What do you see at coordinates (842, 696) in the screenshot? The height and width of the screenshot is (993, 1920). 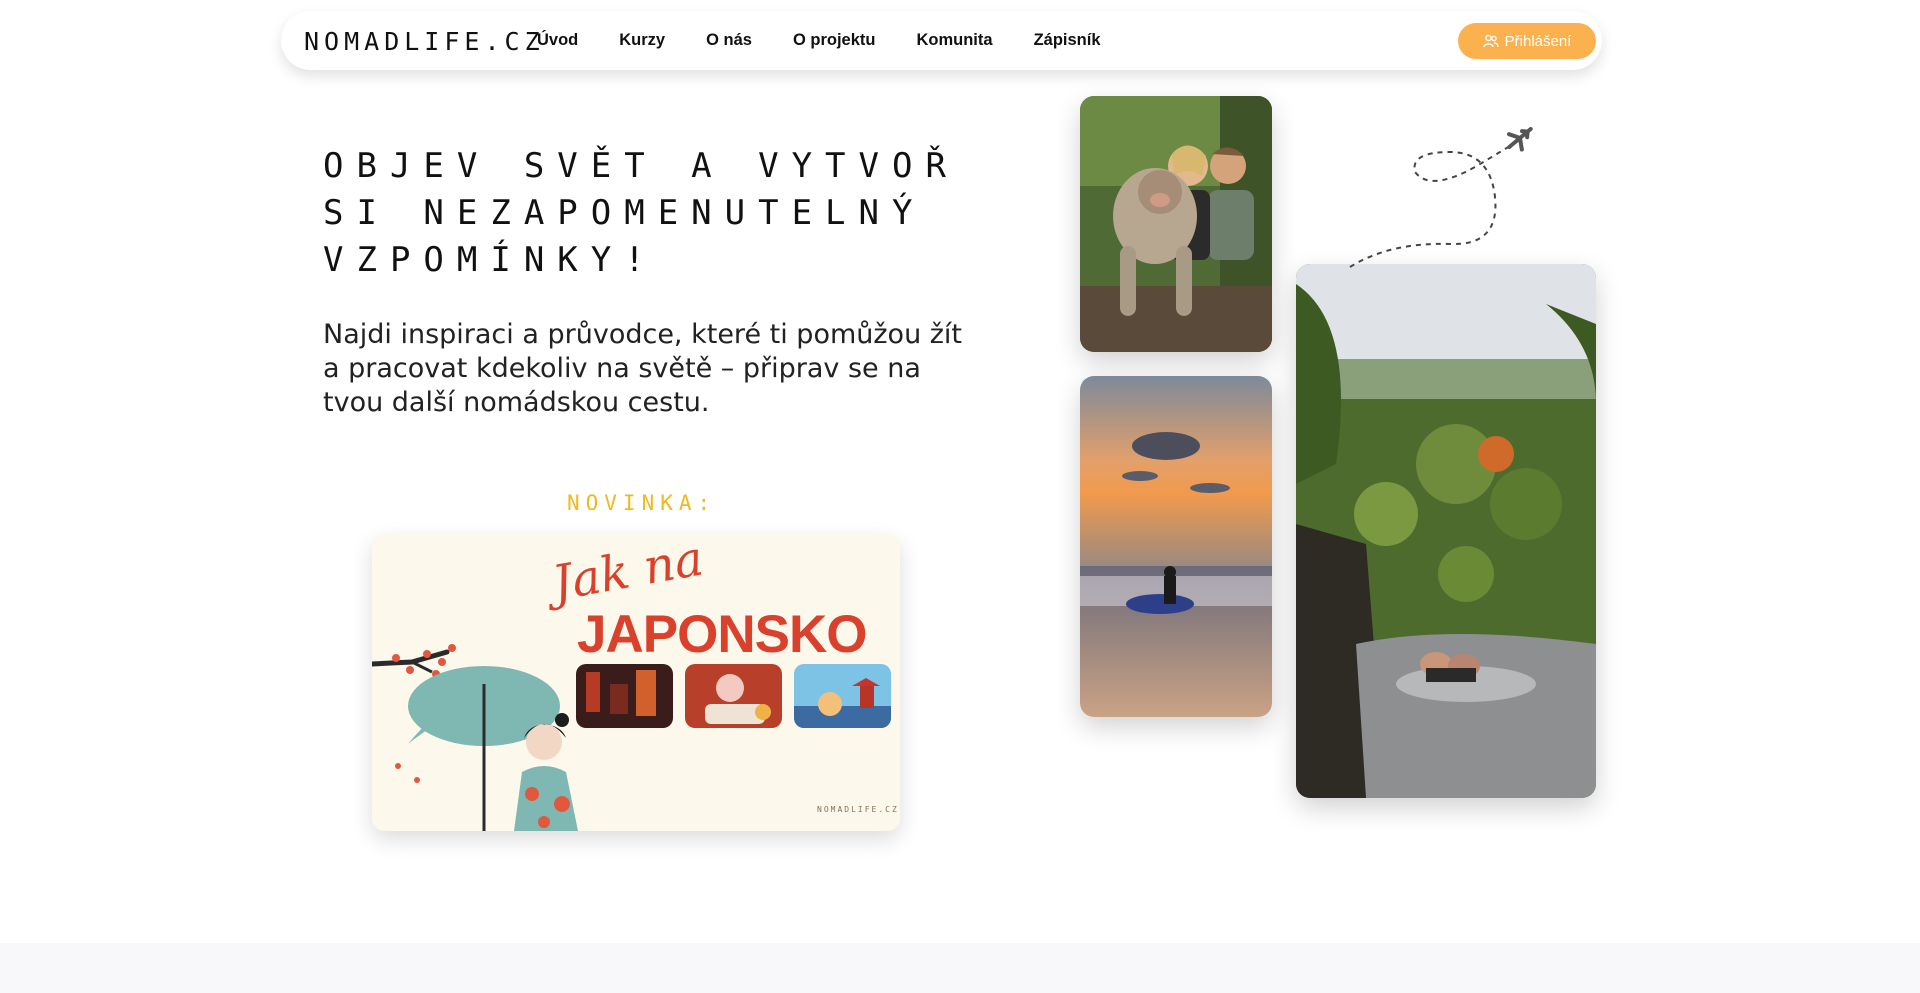 I see `promo-photo-pagoda` at bounding box center [842, 696].